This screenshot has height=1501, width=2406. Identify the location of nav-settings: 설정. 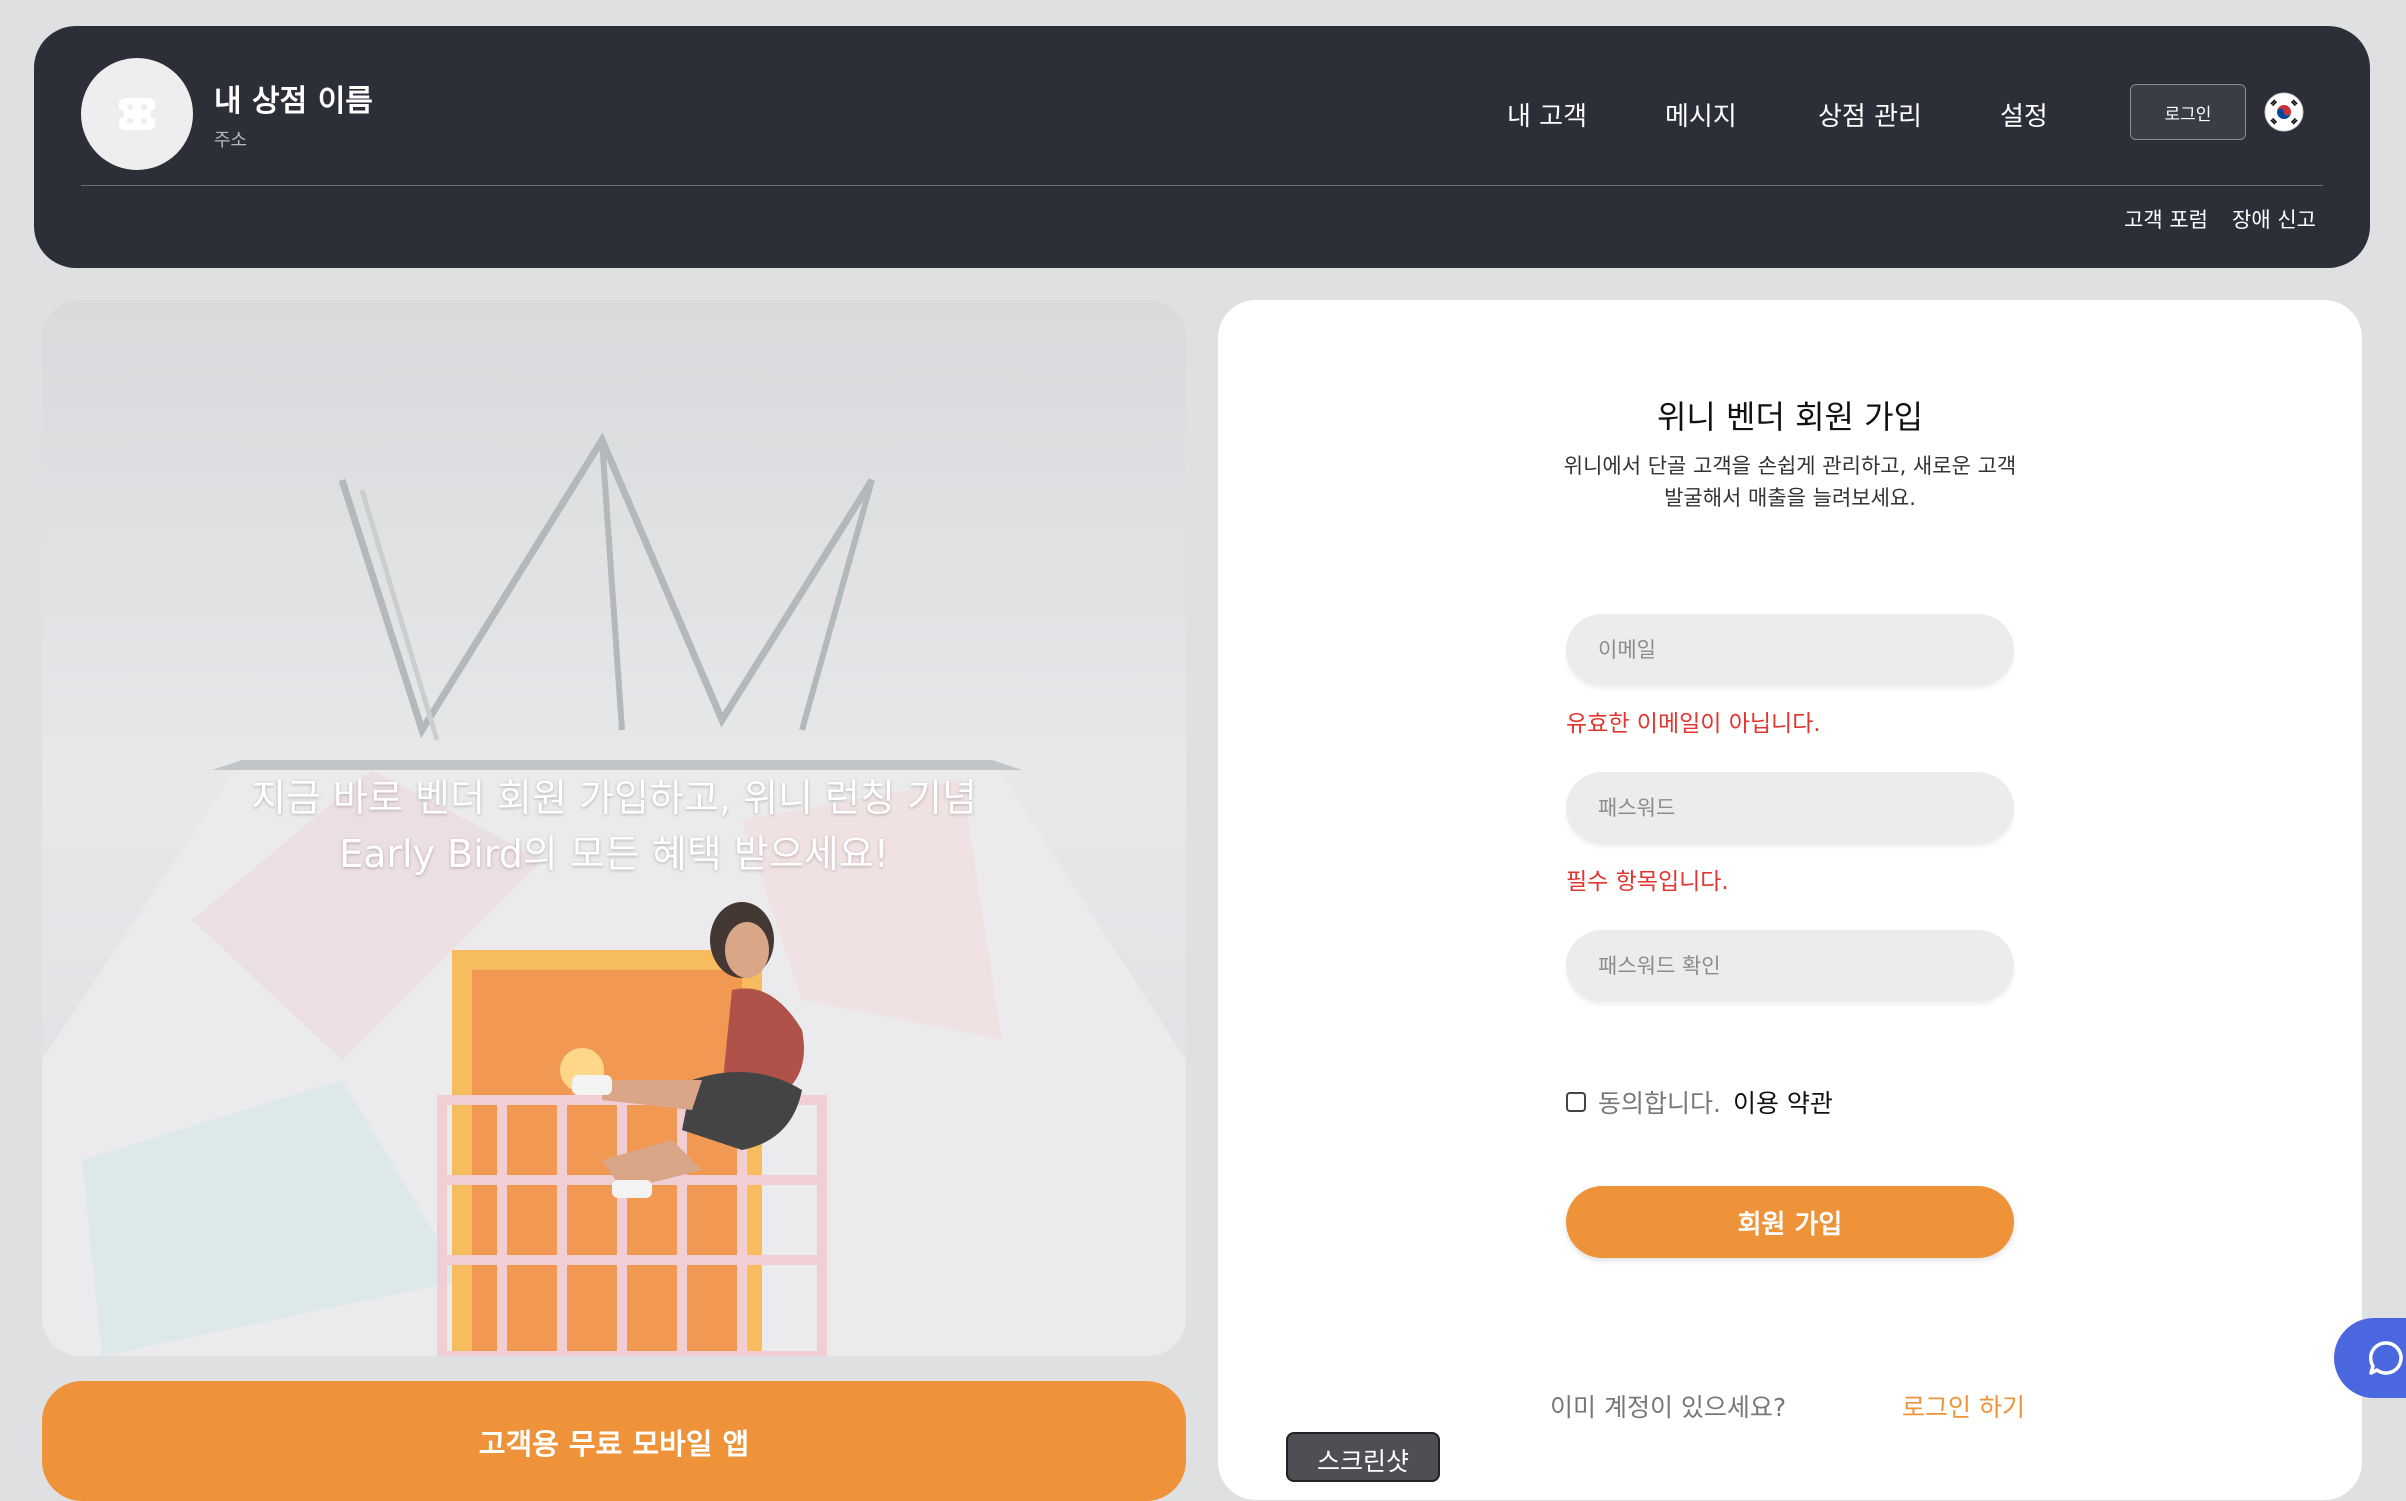
(2024, 114).